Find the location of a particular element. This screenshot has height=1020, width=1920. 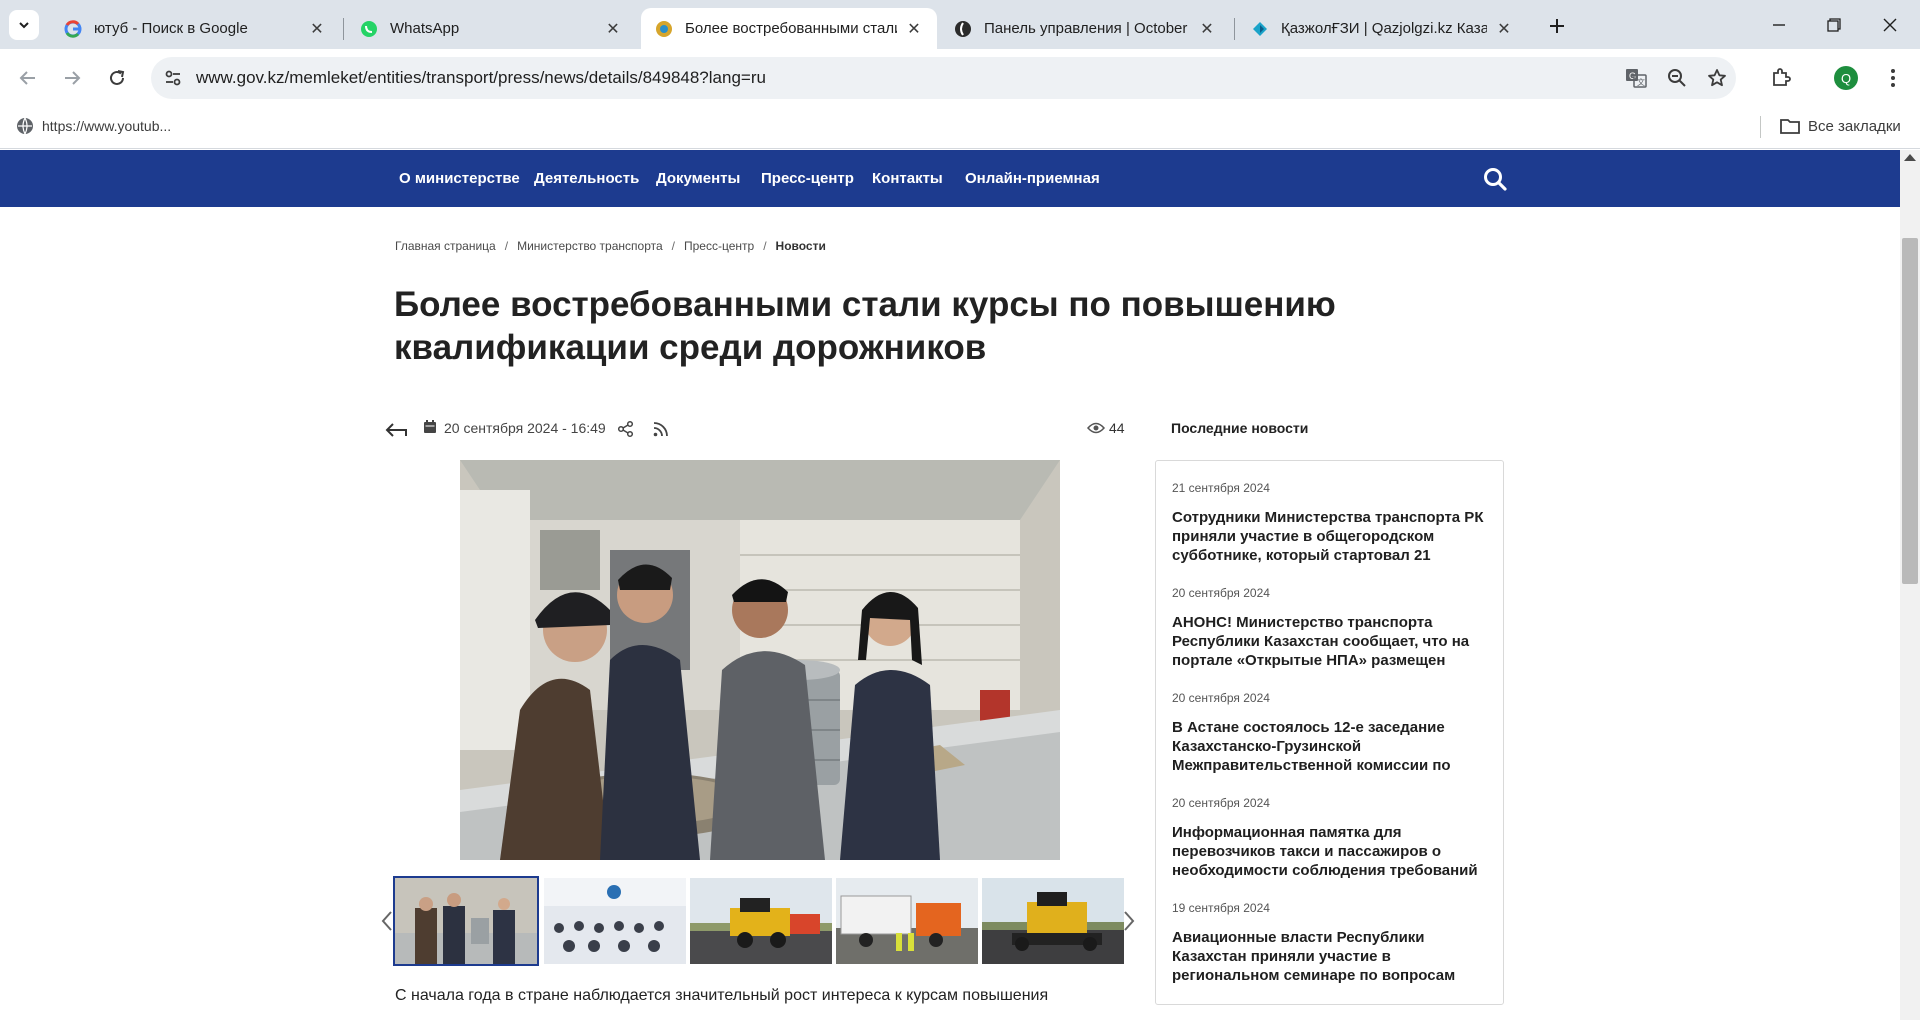

breadcrumb-current: Новости is located at coordinates (800, 246).